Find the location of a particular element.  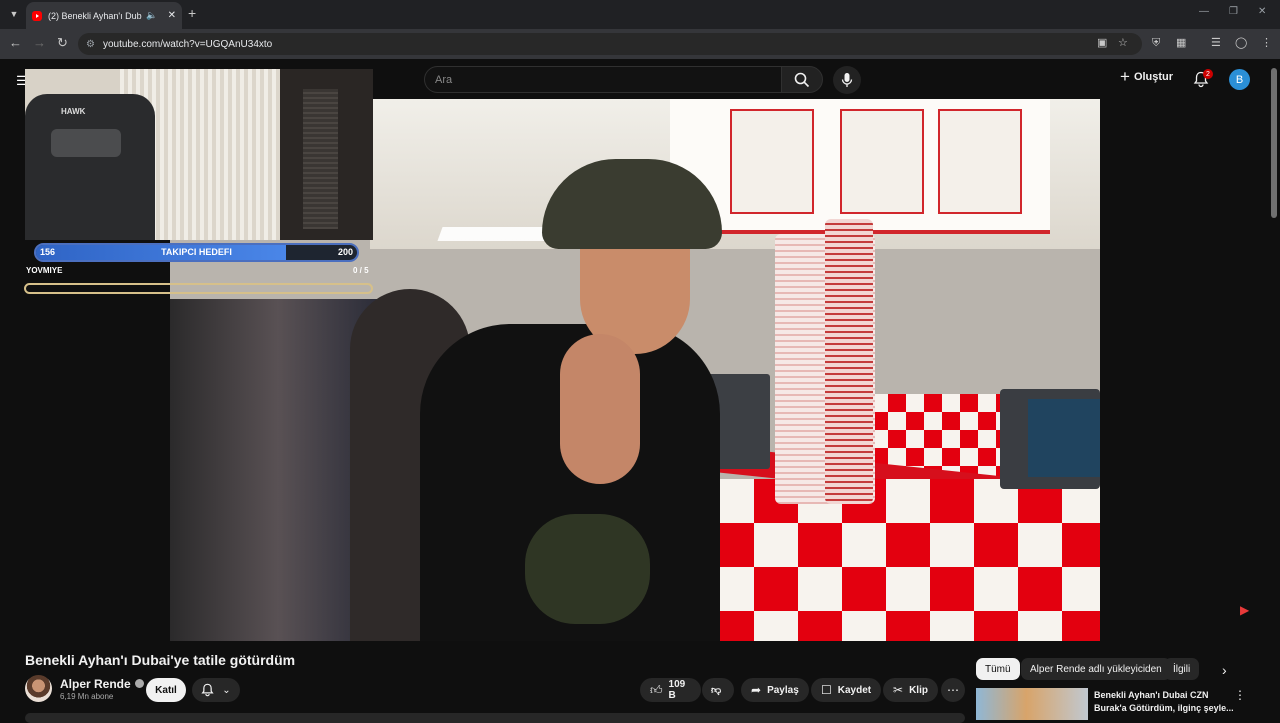

plus-icon: + is located at coordinates (1125, 76).